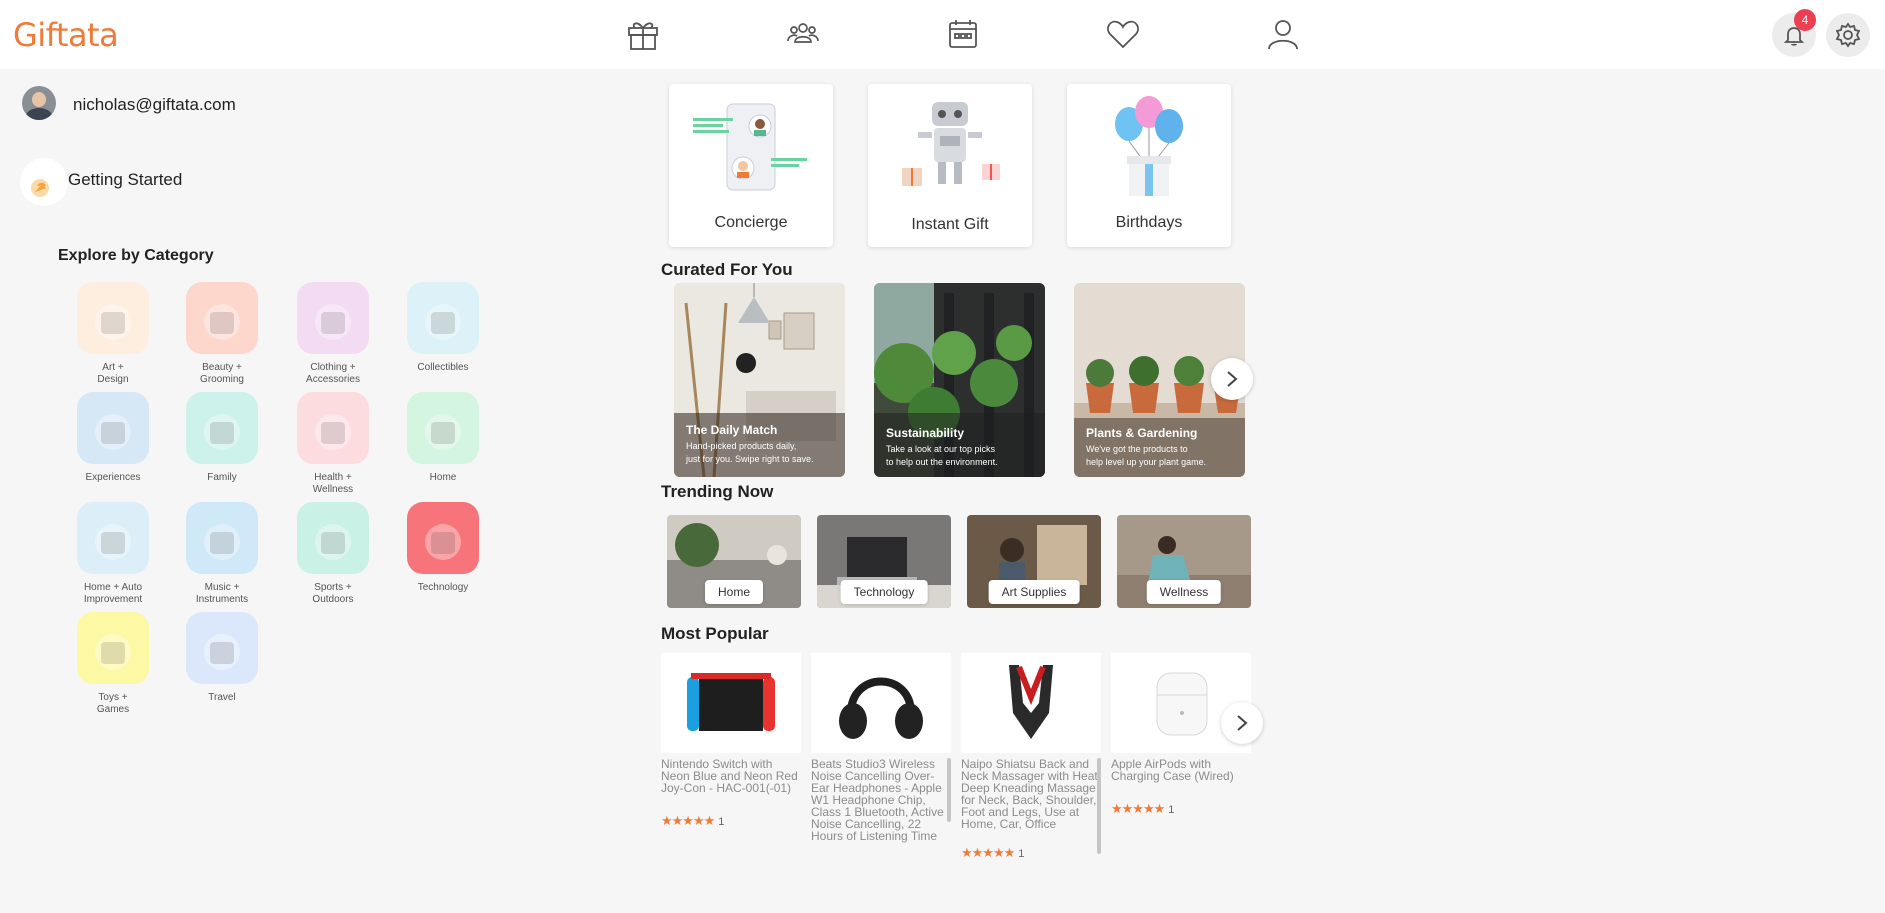 The height and width of the screenshot is (913, 1885). Describe the element at coordinates (443, 477) in the screenshot. I see `category-label: Home` at that location.